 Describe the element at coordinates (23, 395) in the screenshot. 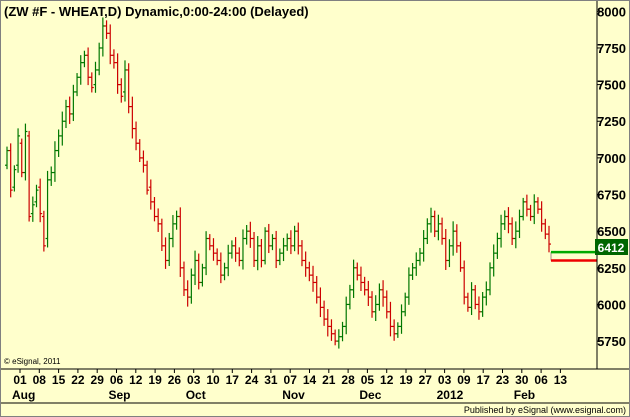

I see `month-label: Aug` at that location.